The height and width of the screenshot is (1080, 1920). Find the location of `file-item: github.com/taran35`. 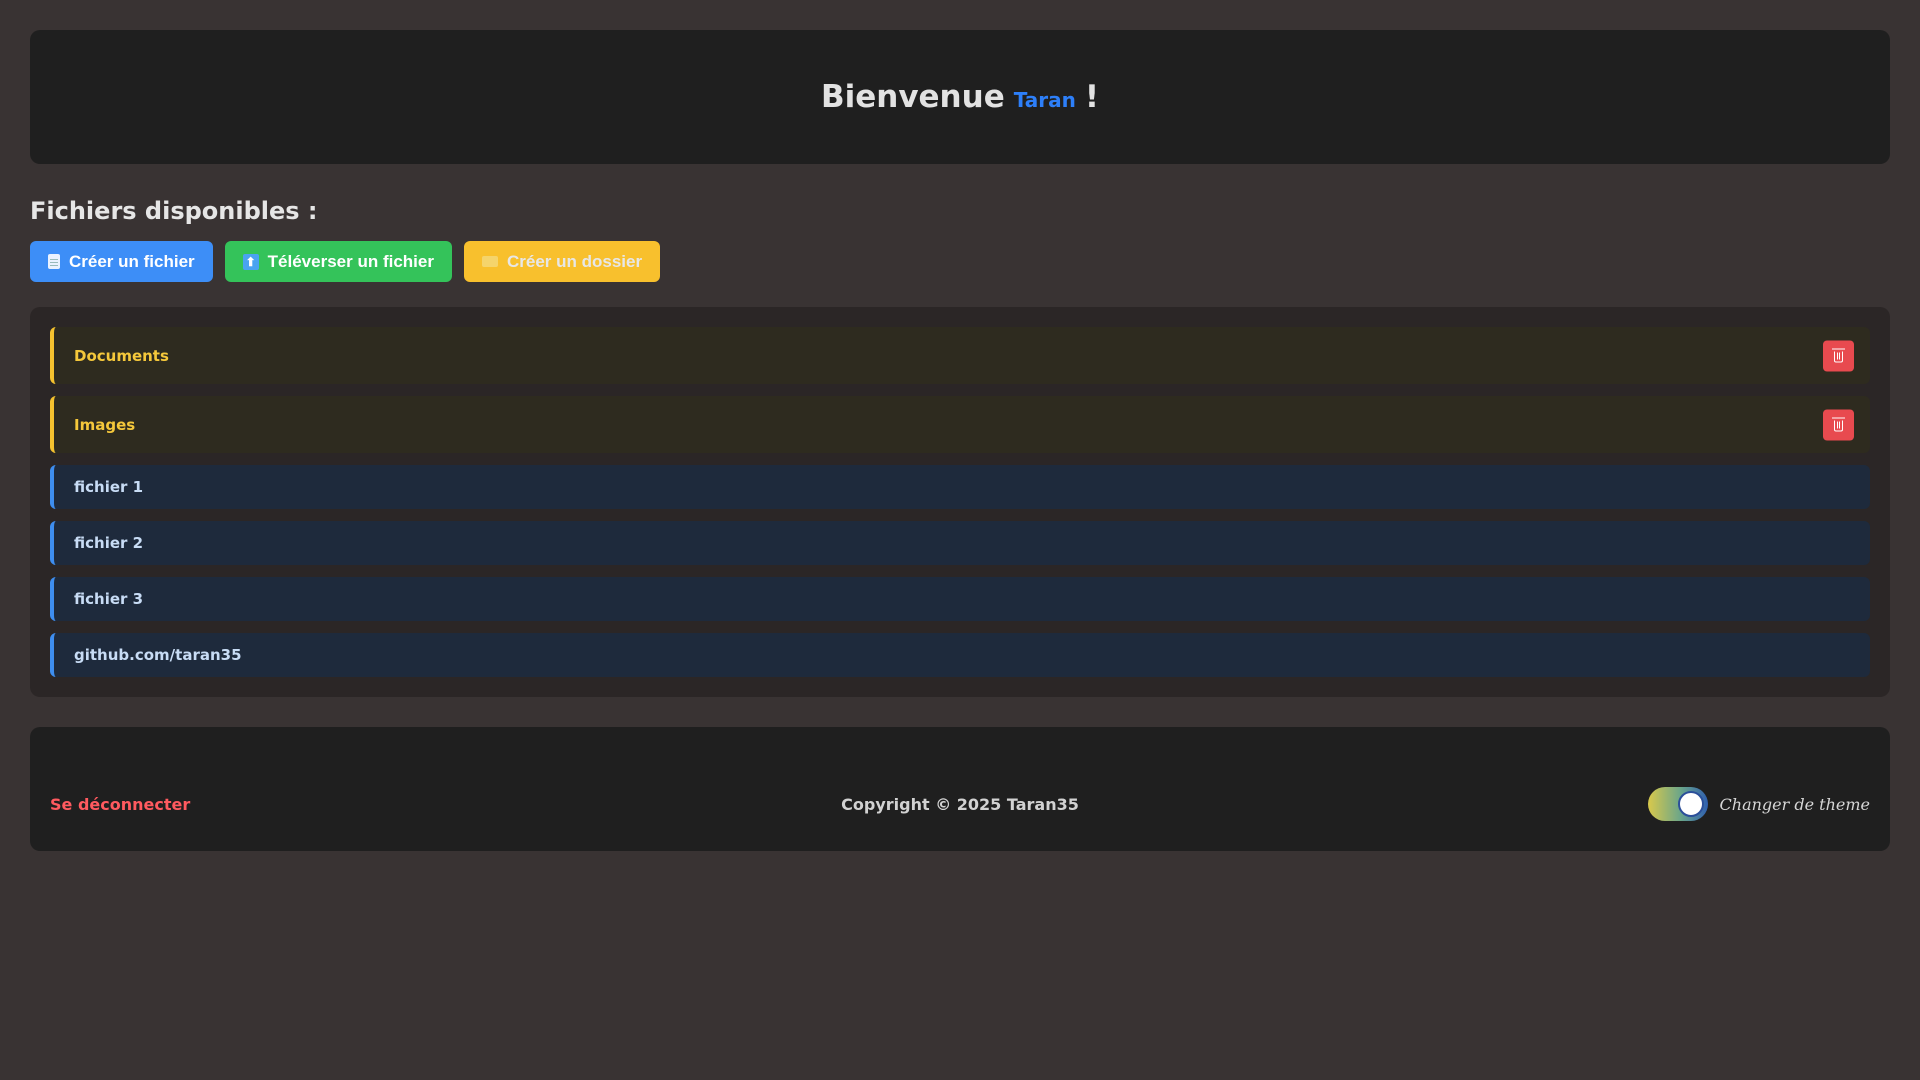

file-item: github.com/taran35 is located at coordinates (960, 655).